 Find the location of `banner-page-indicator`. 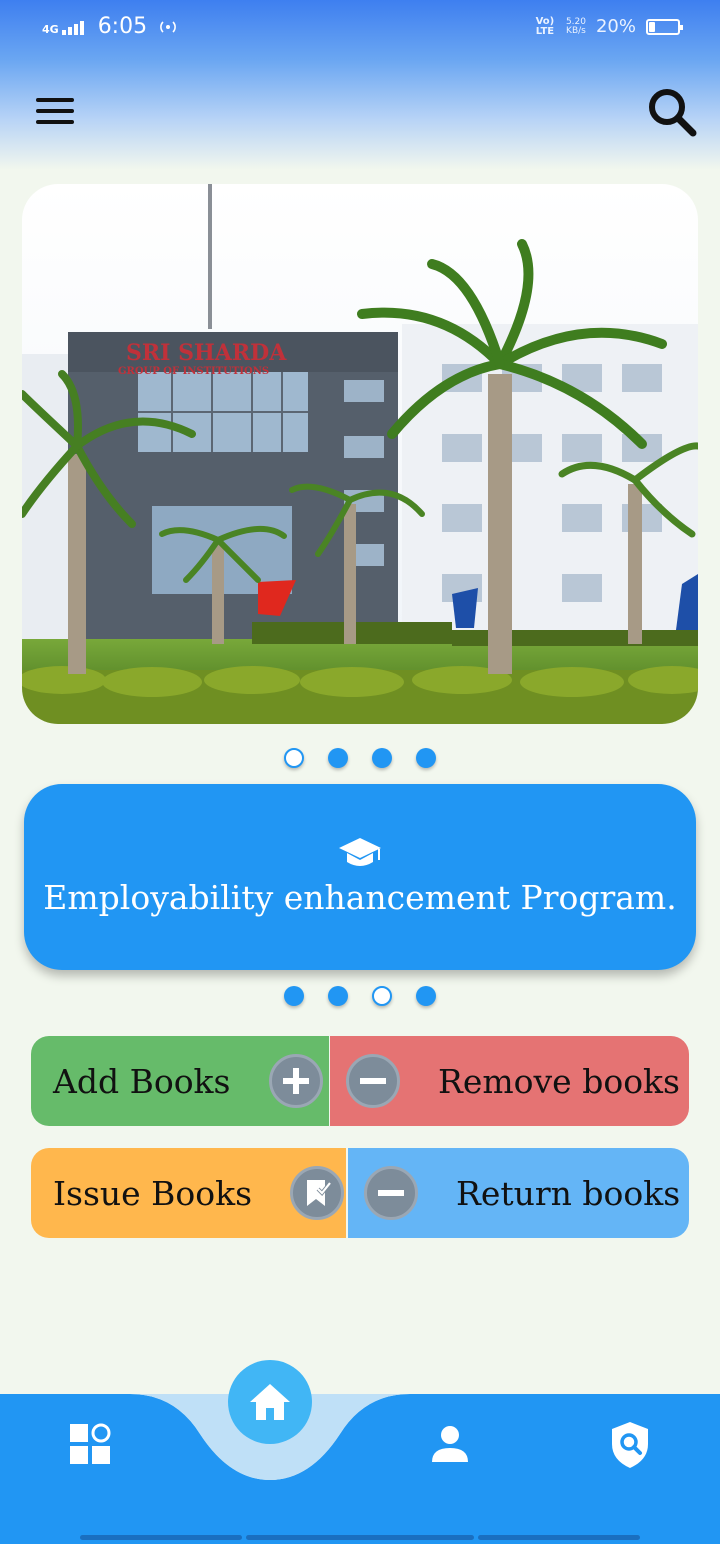

banner-page-indicator is located at coordinates (360, 758).